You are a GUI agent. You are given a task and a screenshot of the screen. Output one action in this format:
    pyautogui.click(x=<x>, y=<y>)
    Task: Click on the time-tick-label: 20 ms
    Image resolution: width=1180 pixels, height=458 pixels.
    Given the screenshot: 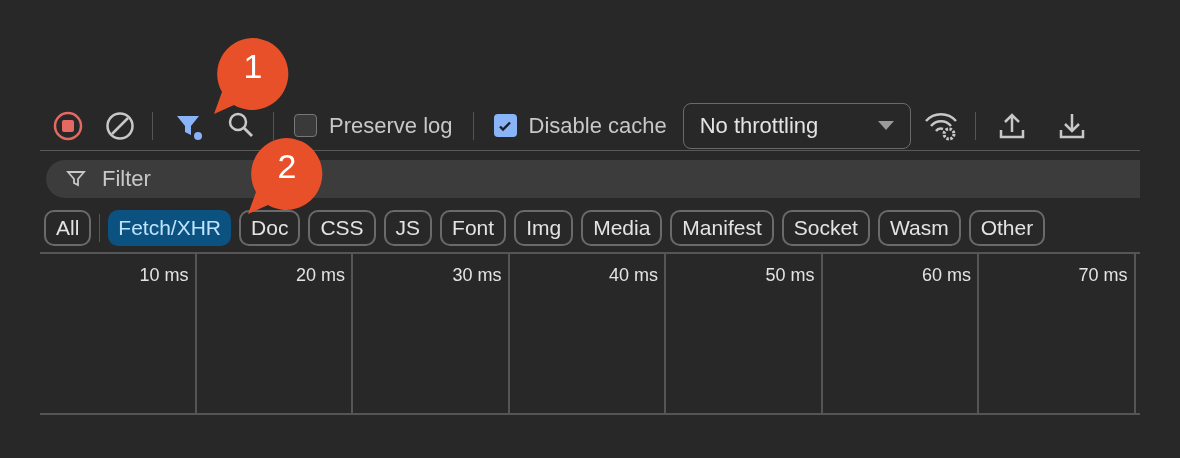 What is the action you would take?
    pyautogui.click(x=320, y=275)
    